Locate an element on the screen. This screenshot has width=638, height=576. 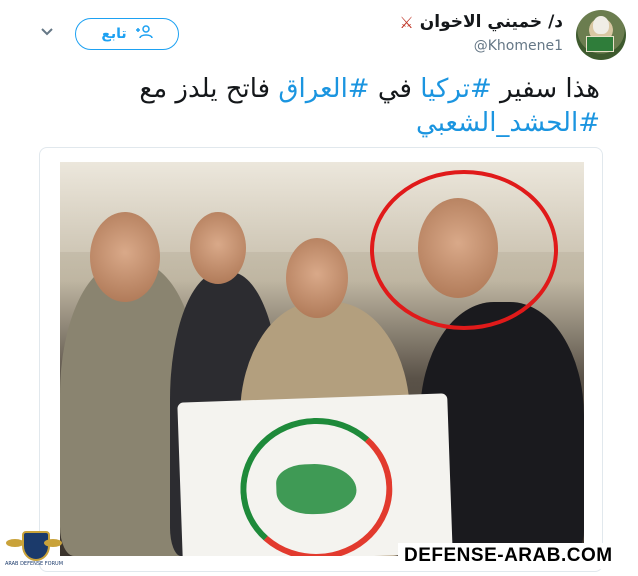
militia-flag is located at coordinates (315, 474).